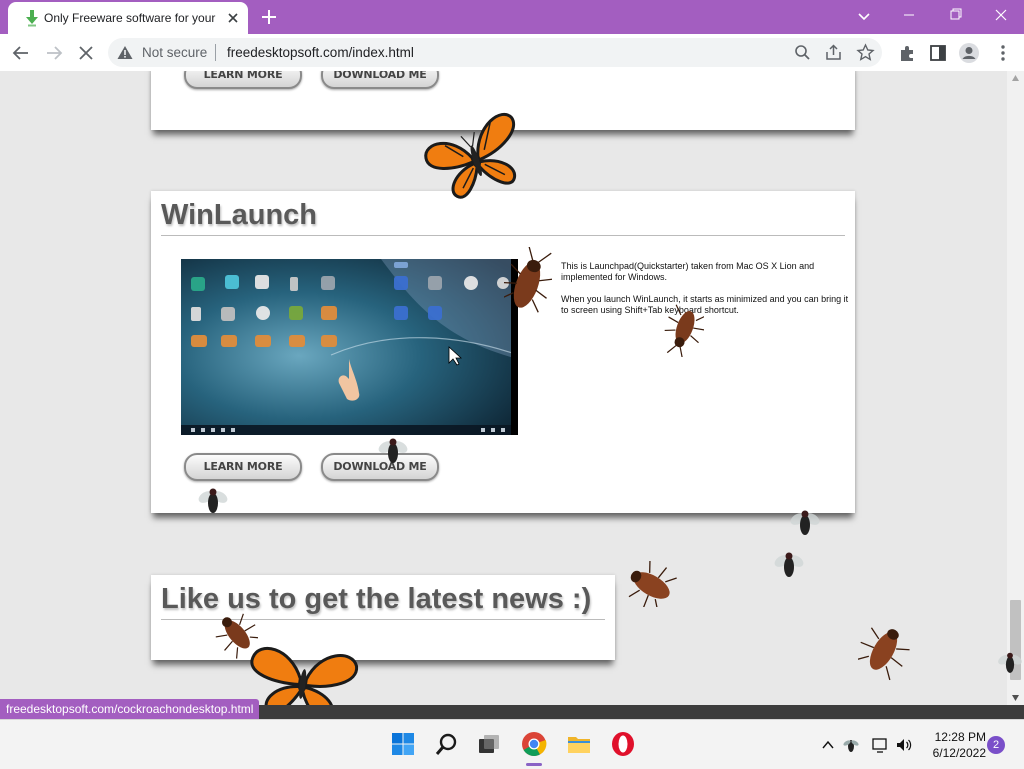 This screenshot has height=769, width=1024. Describe the element at coordinates (864, 16) in the screenshot. I see `chevron-down-icon` at that location.